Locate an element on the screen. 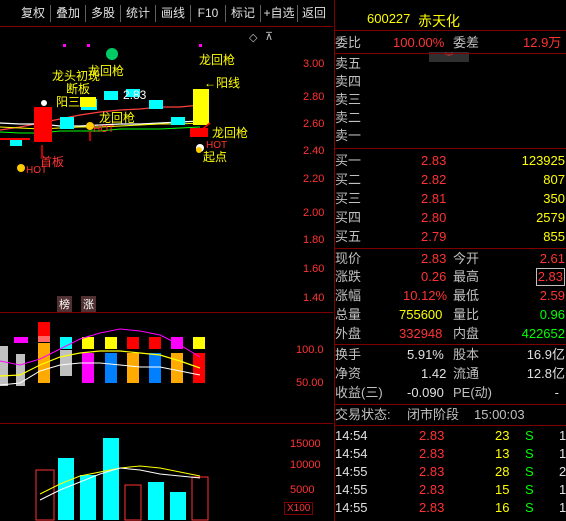 The width and height of the screenshot is (566, 521). buy-volume: 123925 is located at coordinates (543, 160).